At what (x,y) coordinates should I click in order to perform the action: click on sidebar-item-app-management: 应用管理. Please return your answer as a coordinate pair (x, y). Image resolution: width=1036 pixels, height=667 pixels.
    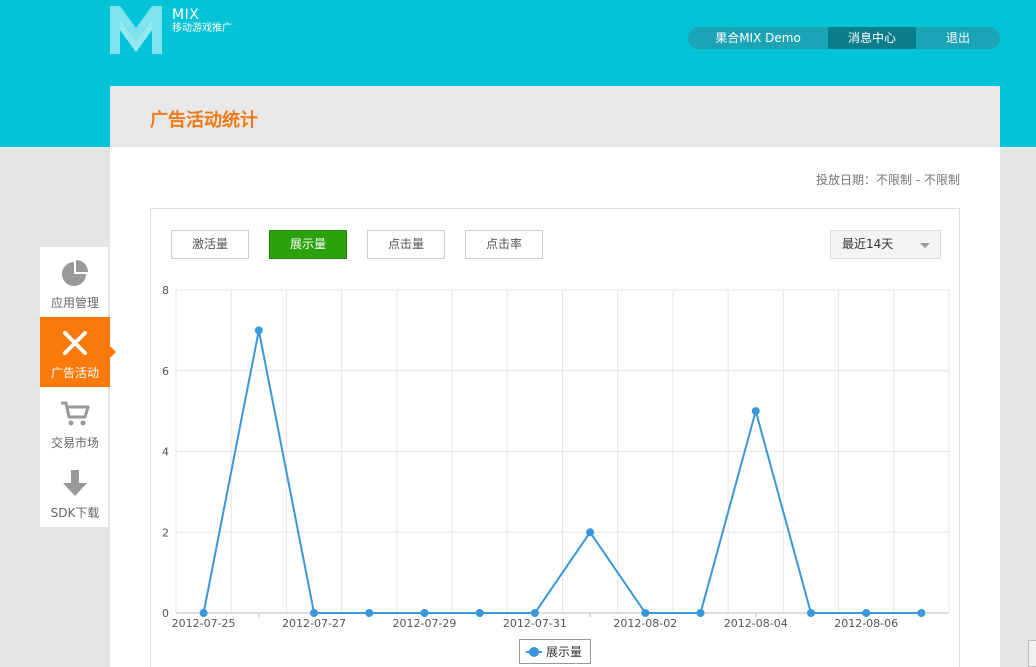
    Looking at the image, I should click on (75, 282).